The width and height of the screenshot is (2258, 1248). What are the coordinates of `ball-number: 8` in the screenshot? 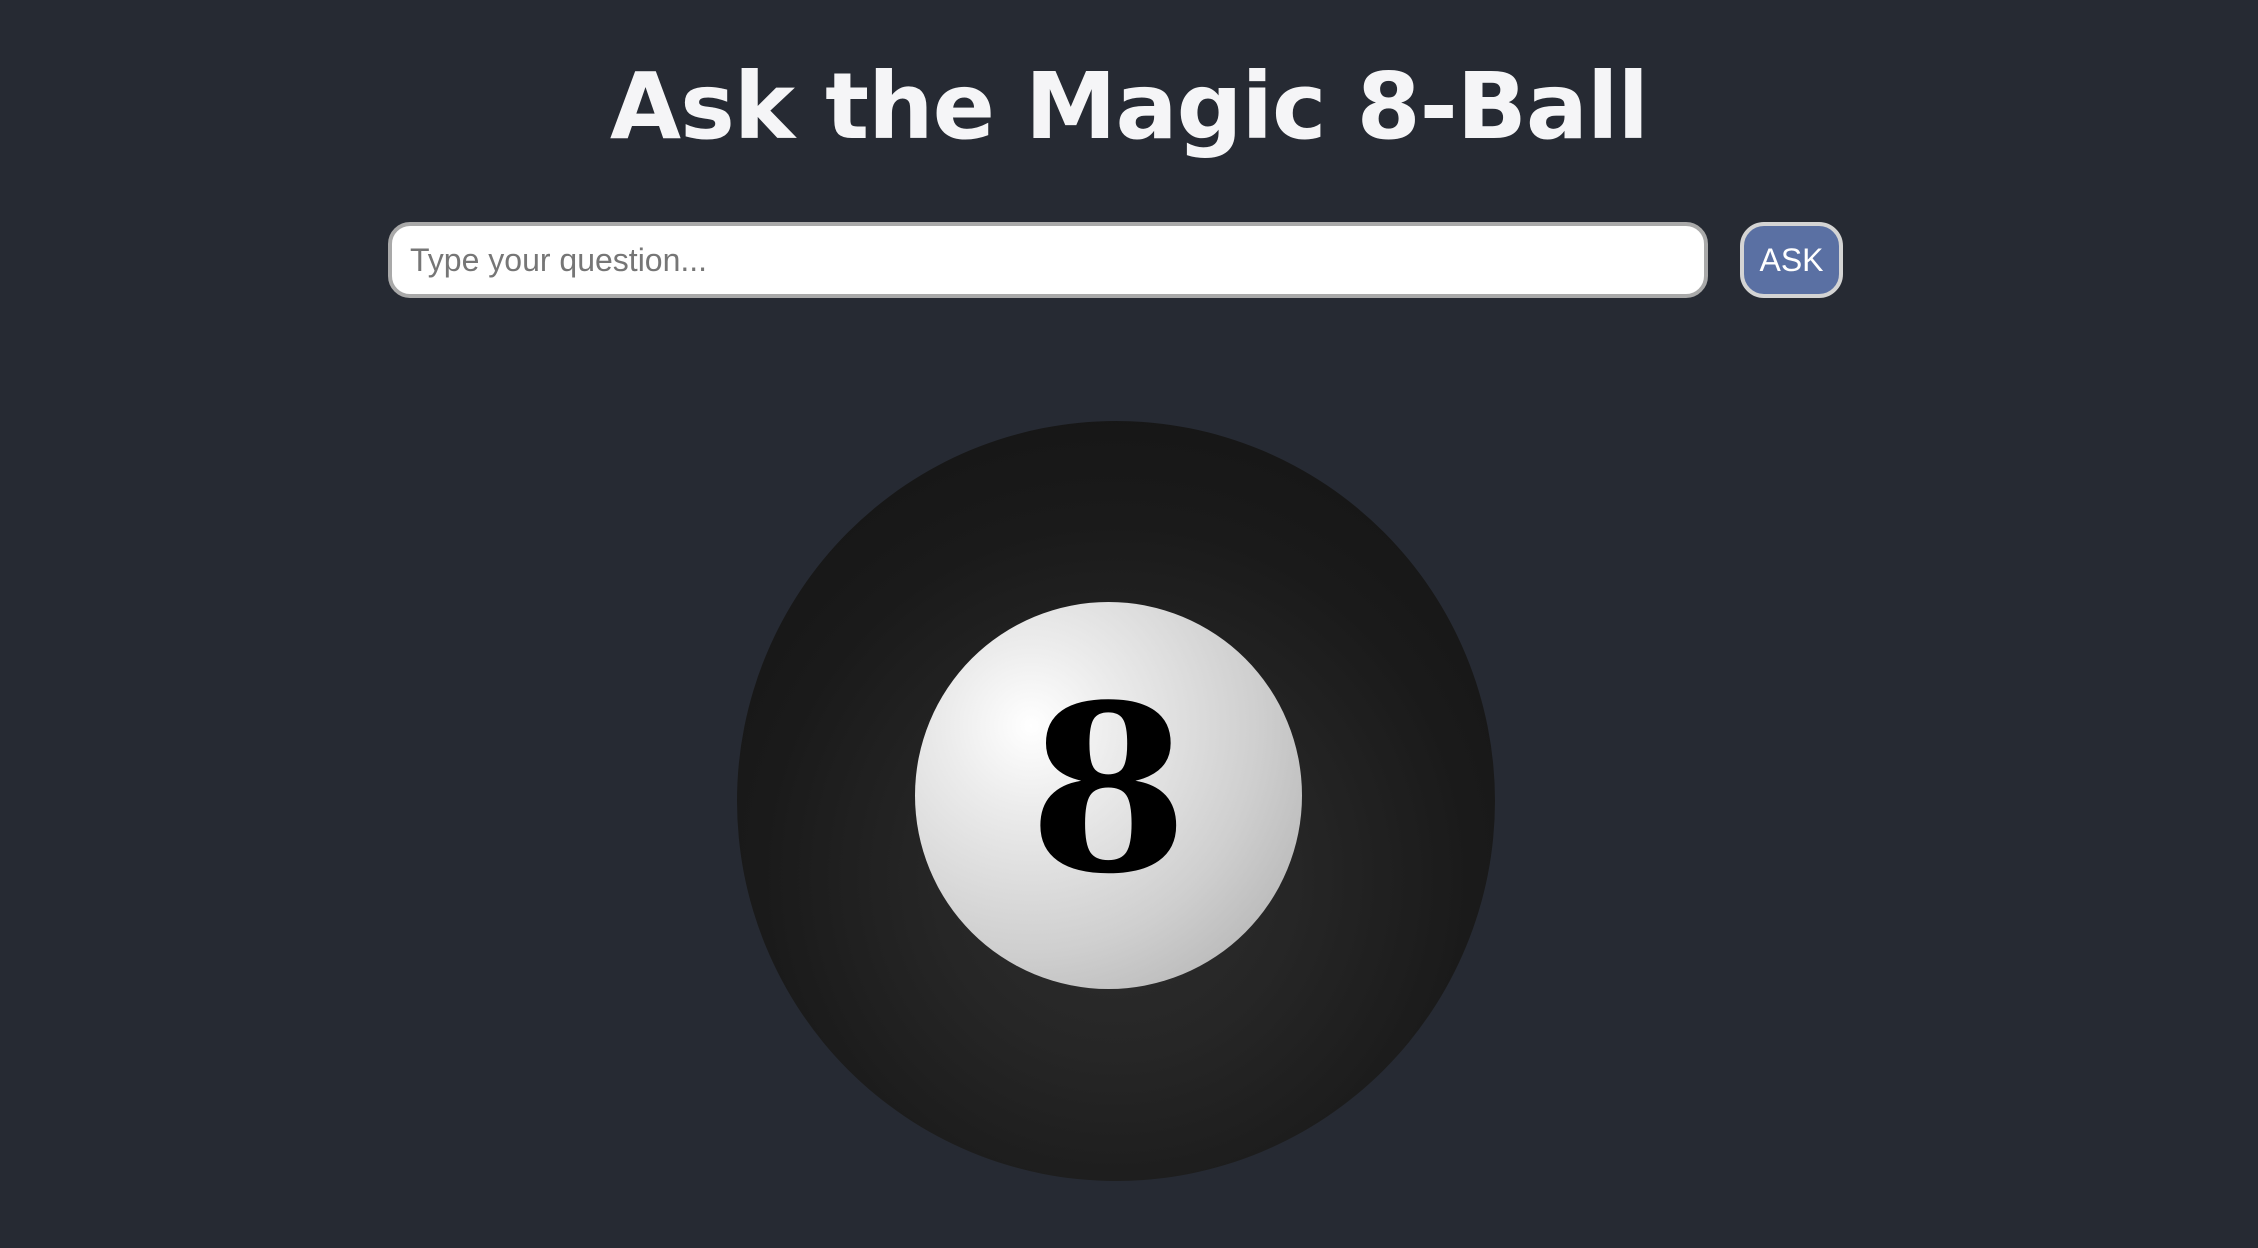 It's located at (1108, 789).